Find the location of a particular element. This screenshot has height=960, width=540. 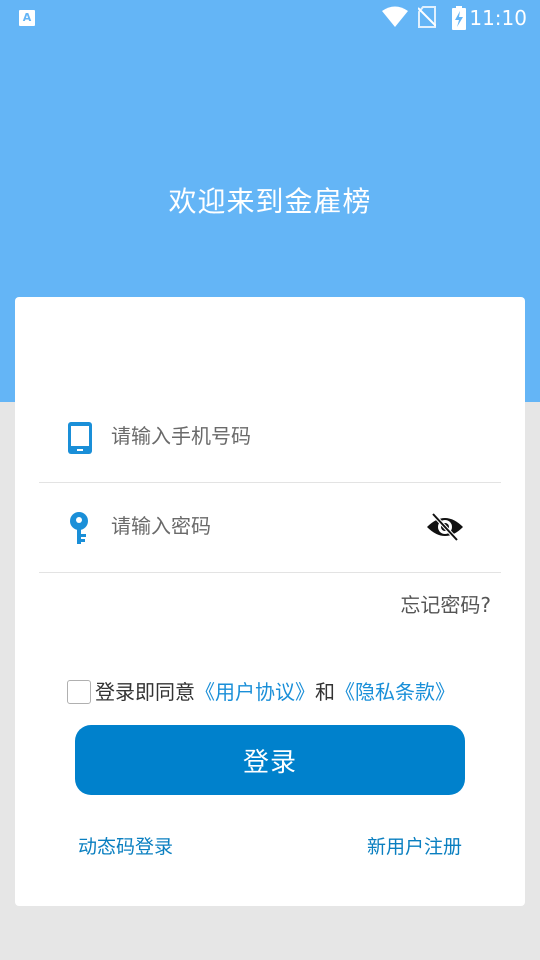

eye-off-icon is located at coordinates (445, 527).